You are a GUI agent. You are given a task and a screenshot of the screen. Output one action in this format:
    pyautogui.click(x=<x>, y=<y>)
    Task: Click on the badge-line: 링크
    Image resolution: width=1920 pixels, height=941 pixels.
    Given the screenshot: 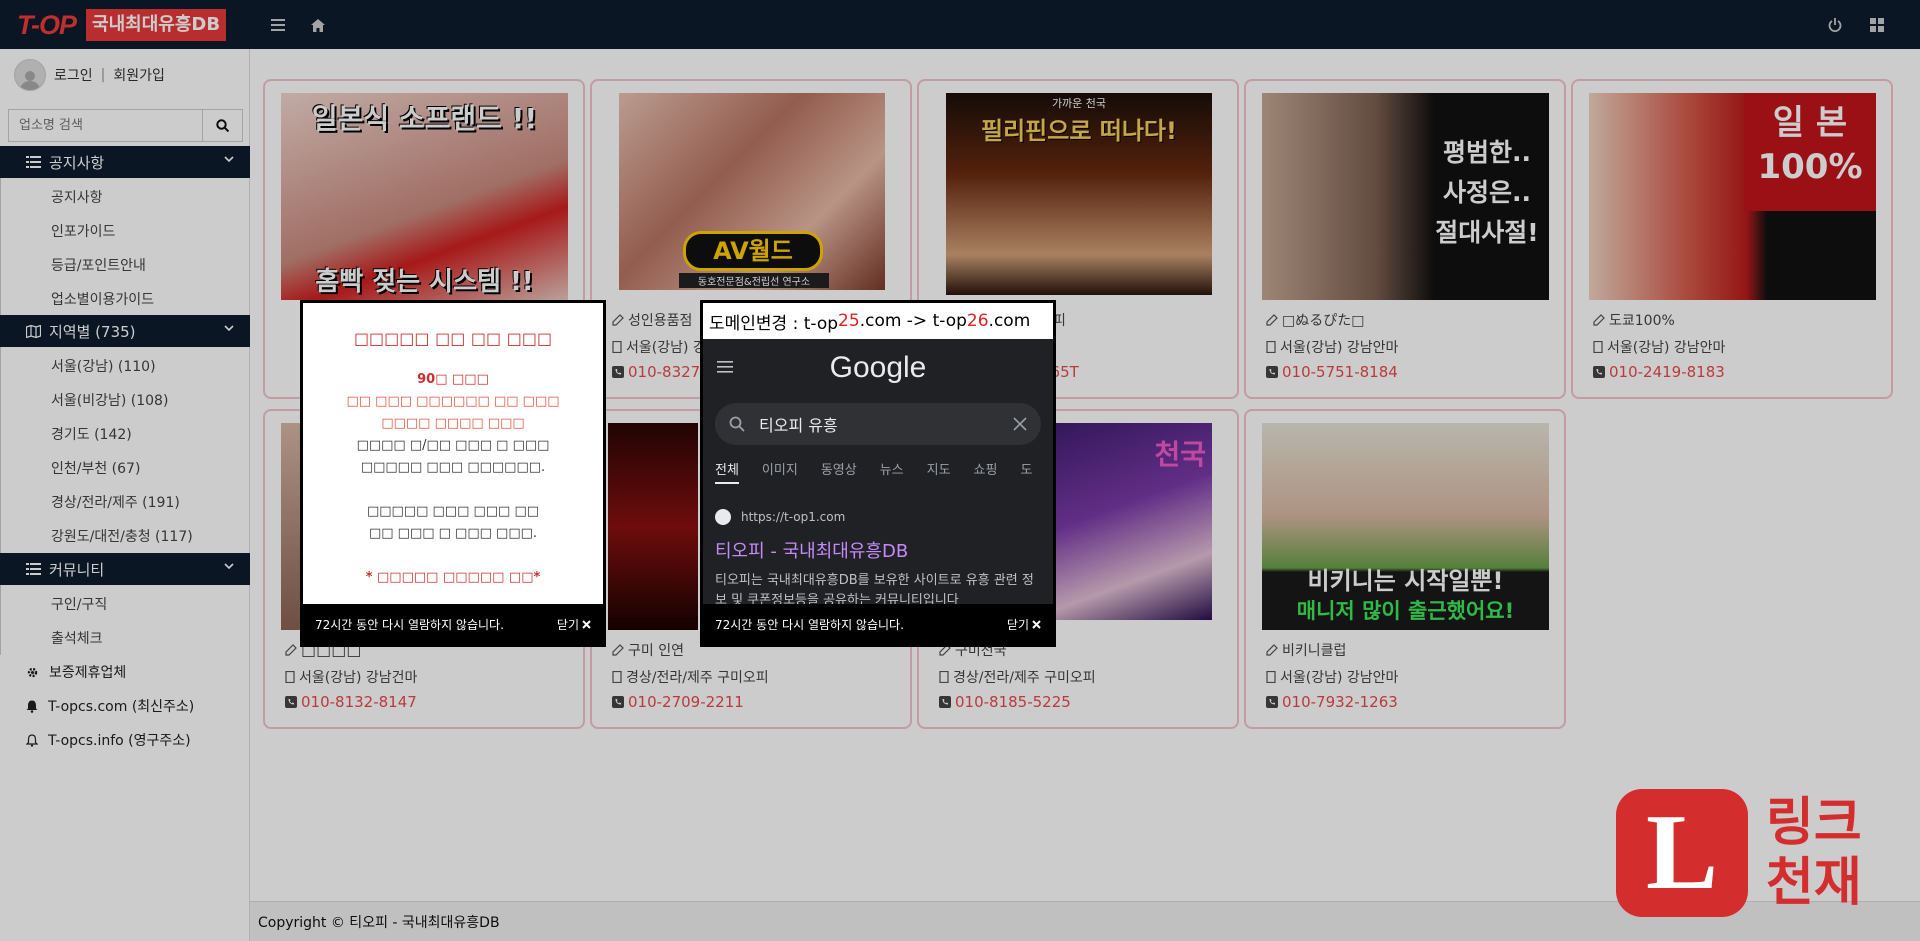 What is the action you would take?
    pyautogui.click(x=1814, y=823)
    